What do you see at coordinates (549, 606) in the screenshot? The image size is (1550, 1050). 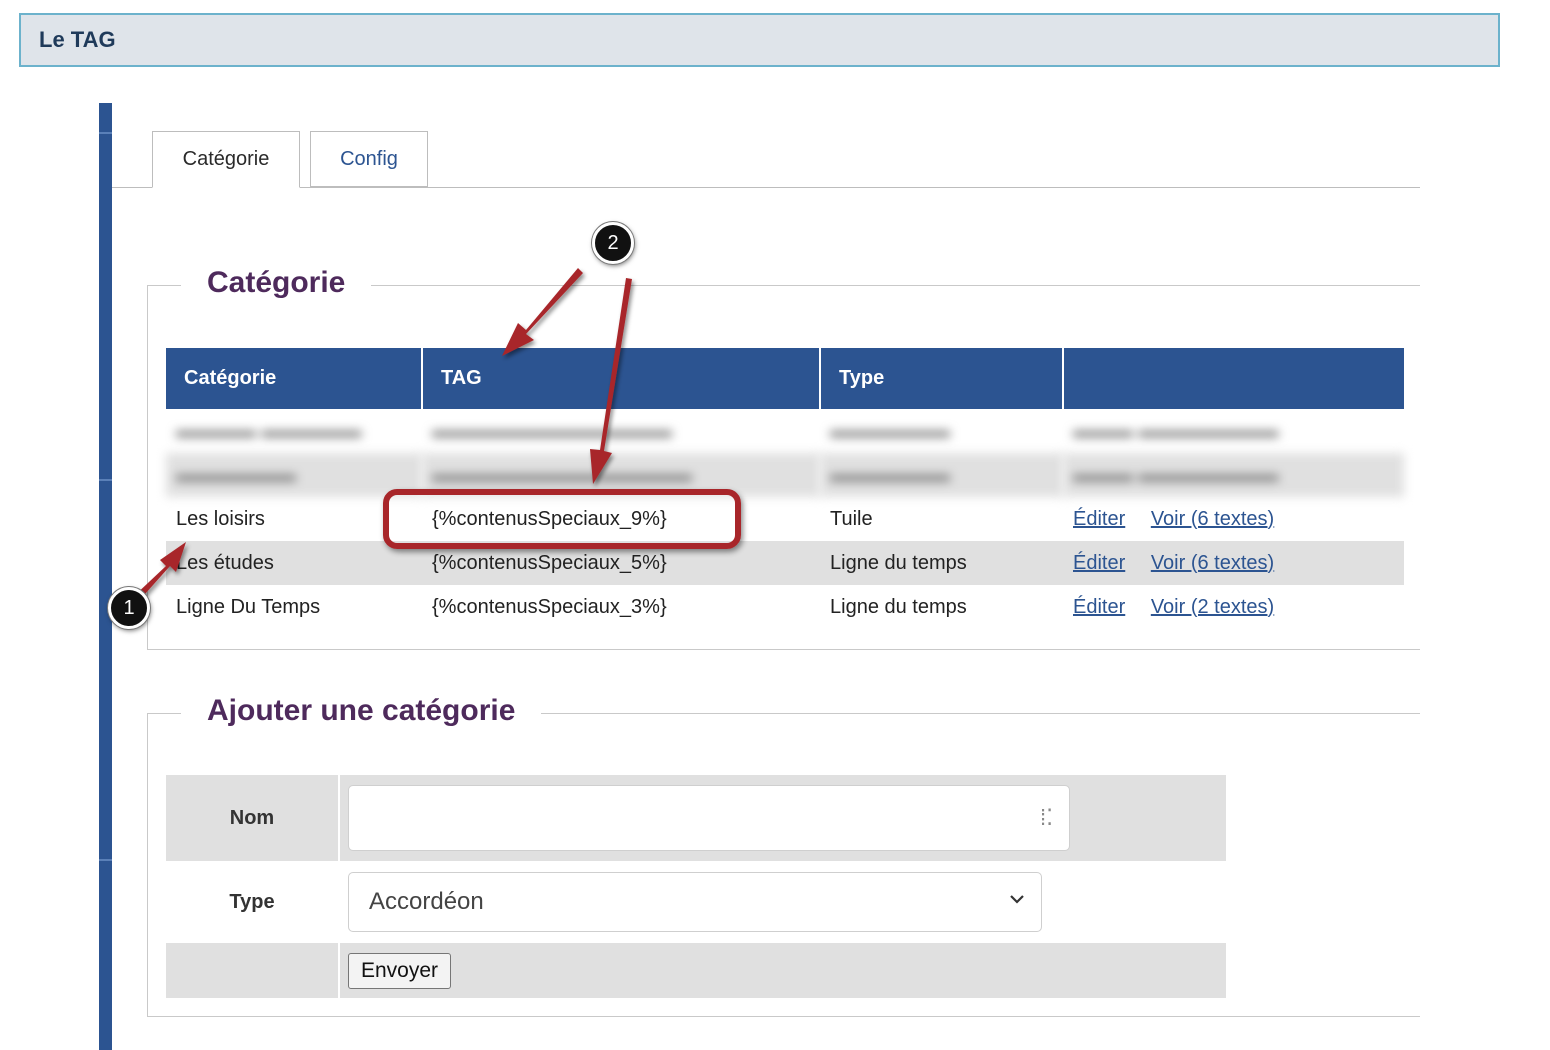 I see `row-tag: {%contenusSpeciaux_3%}` at bounding box center [549, 606].